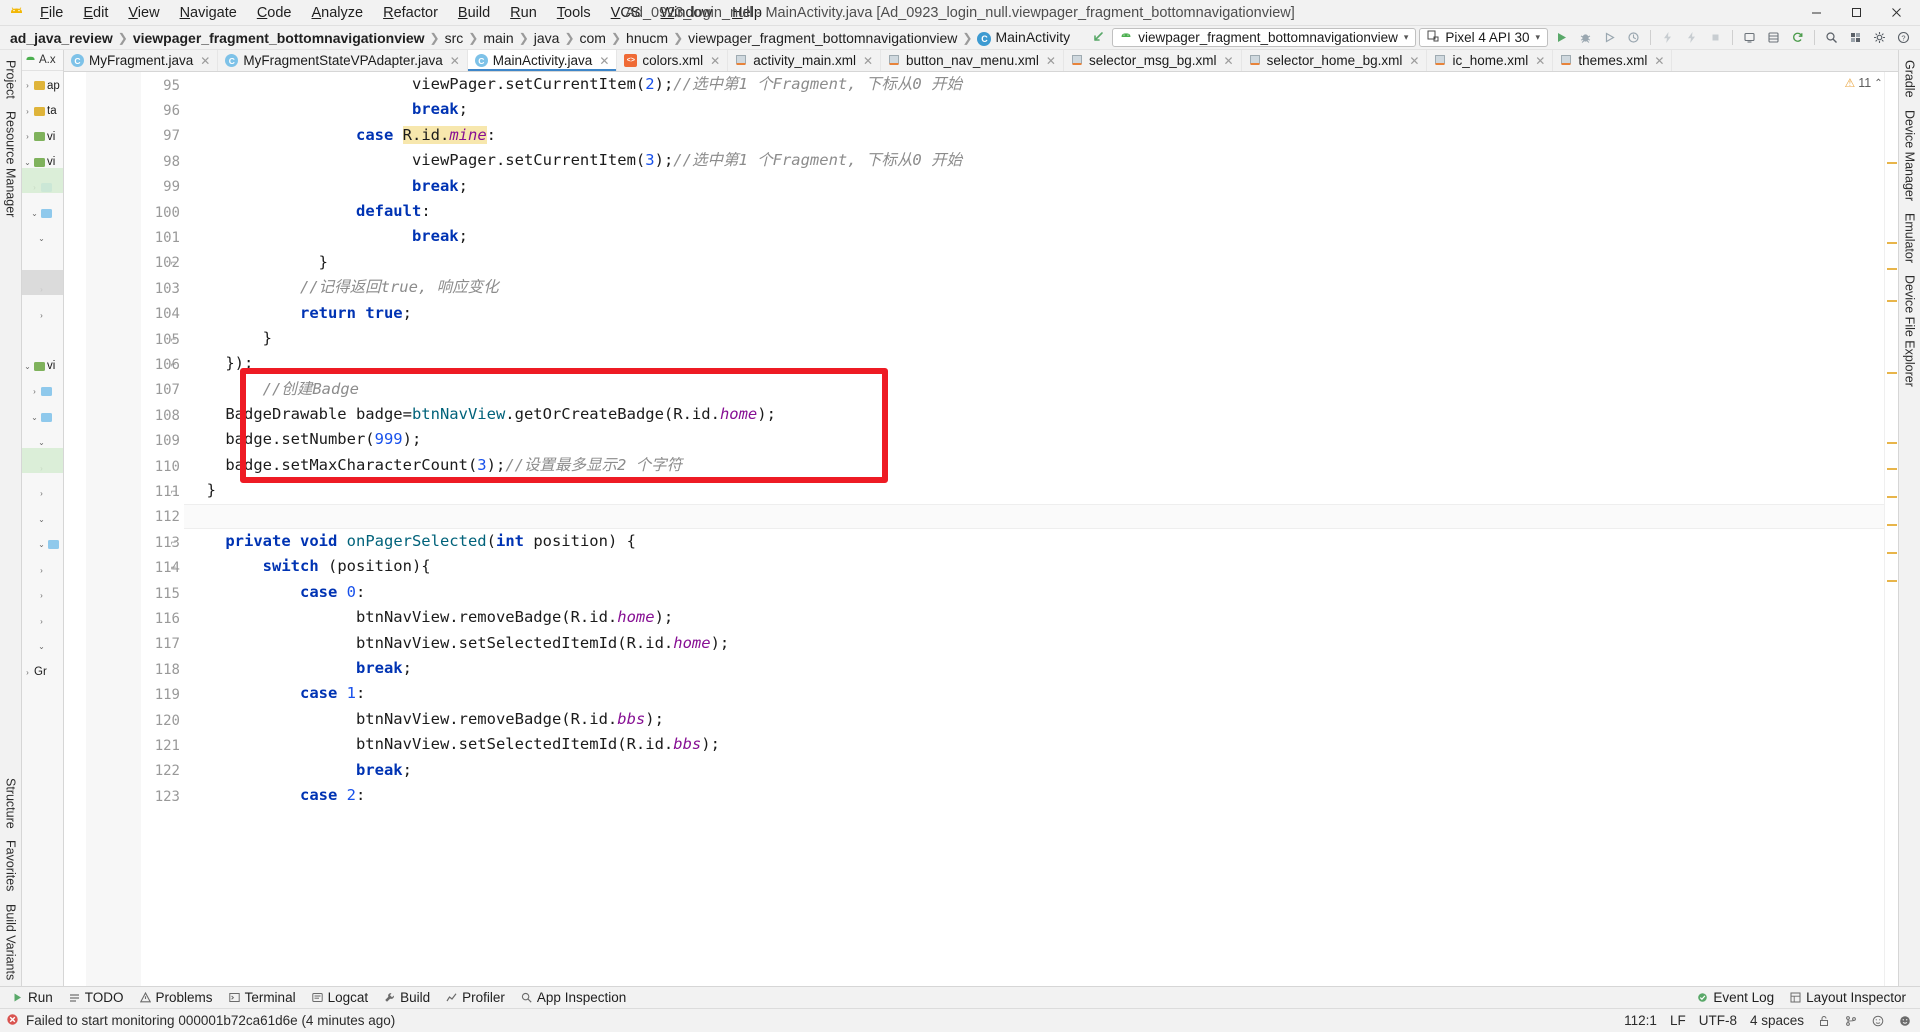  What do you see at coordinates (1334, 60) in the screenshot?
I see `editor-tab-selector-home-bg-xml: selector_home_bg.xml ✕` at bounding box center [1334, 60].